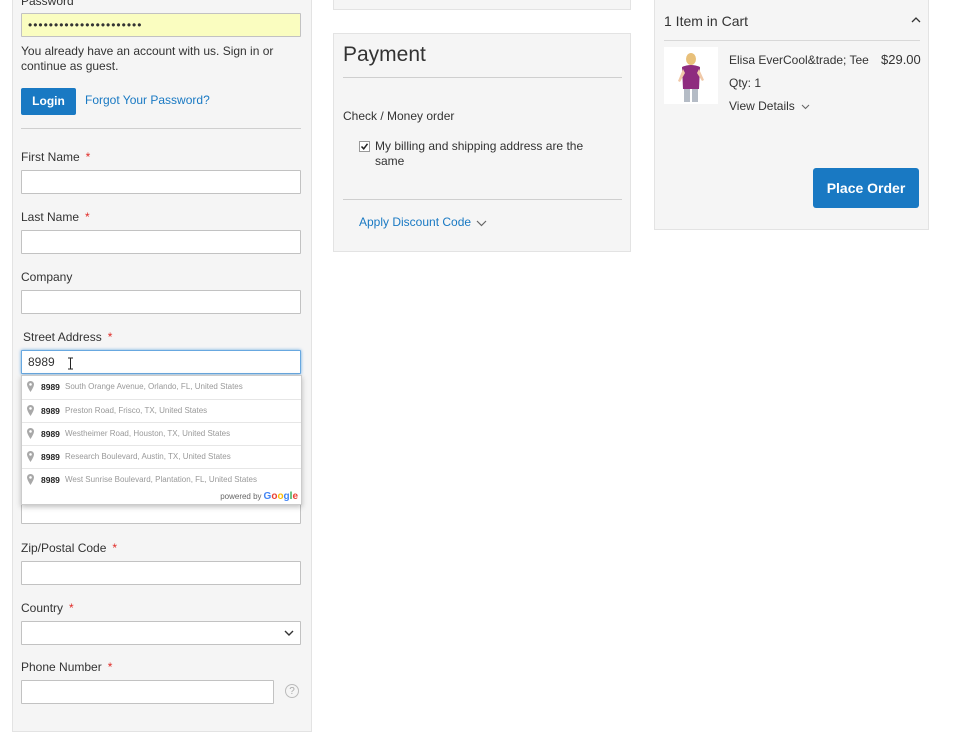 Image resolution: width=960 pixels, height=732 pixels. What do you see at coordinates (47, 608) in the screenshot?
I see `country-label: Country *` at bounding box center [47, 608].